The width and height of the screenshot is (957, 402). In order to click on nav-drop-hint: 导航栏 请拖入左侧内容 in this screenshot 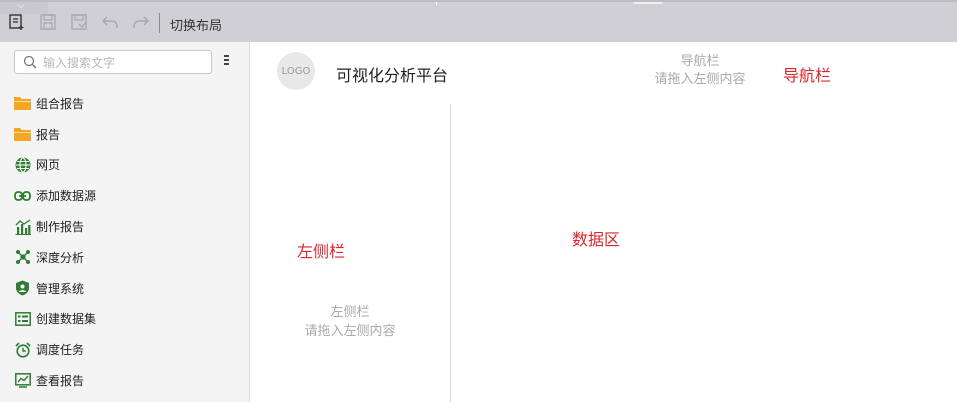, I will do `click(700, 71)`.